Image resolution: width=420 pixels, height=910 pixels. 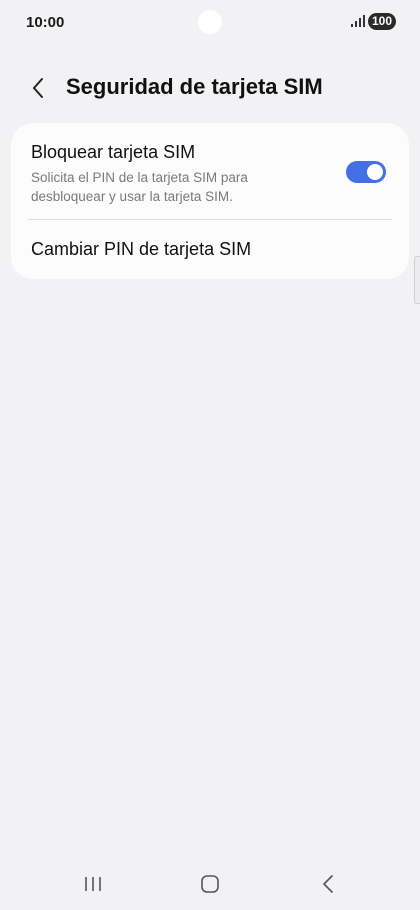 I want to click on lock-sim-title: Bloquear tarjeta SIM, so click(x=113, y=152).